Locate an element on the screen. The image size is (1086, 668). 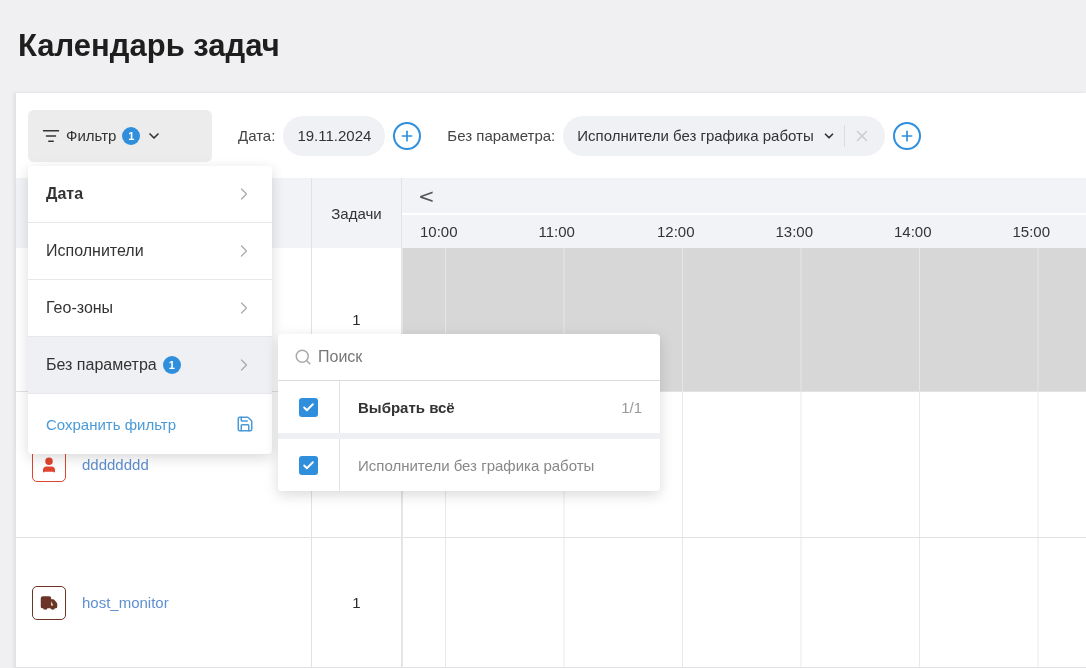
hour-label: 12:00 is located at coordinates (676, 231).